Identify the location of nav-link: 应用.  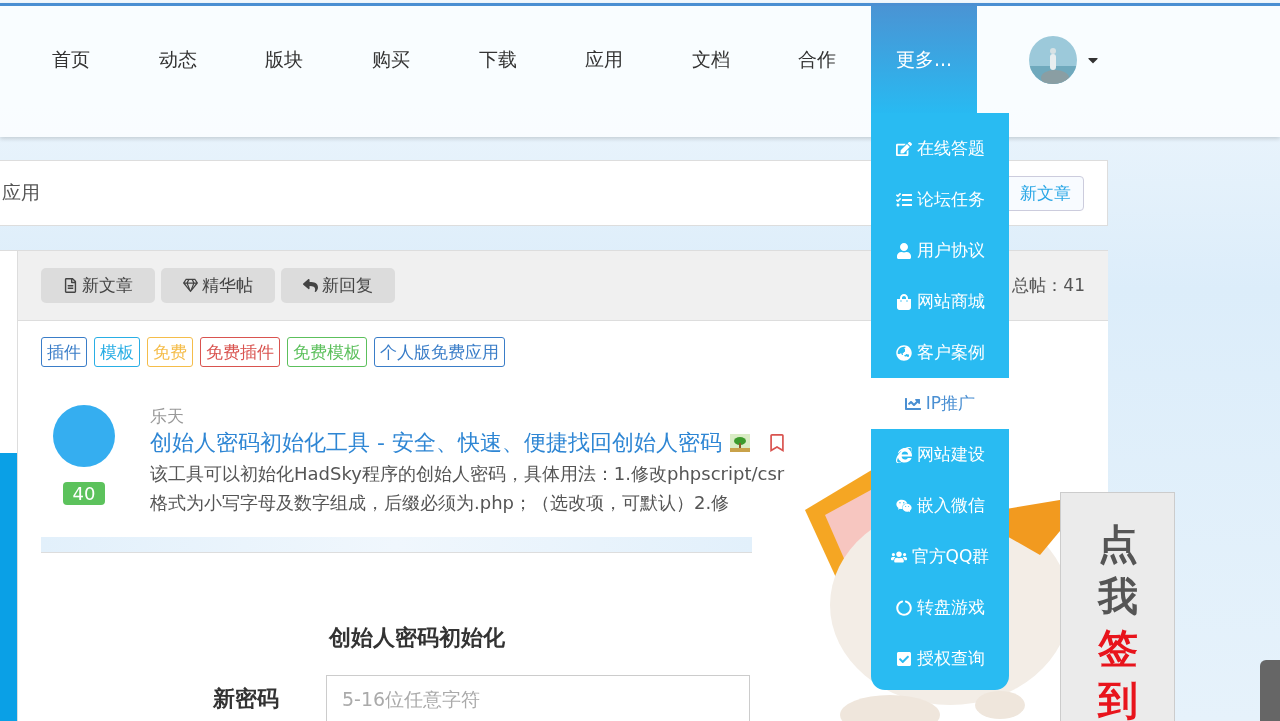
(604, 60).